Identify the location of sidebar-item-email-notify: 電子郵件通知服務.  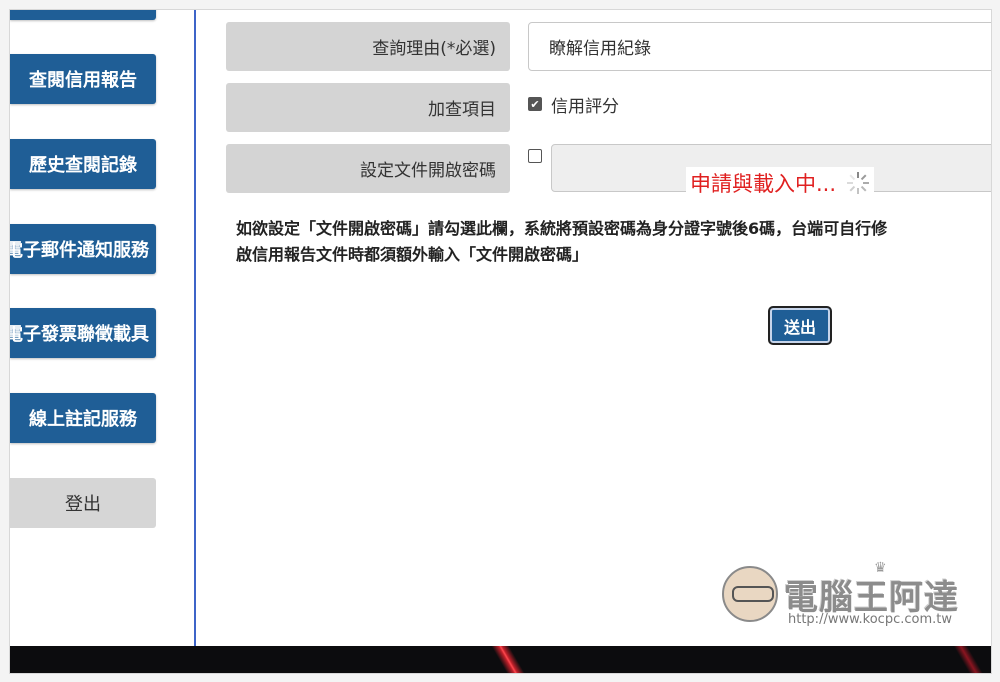
(83, 249).